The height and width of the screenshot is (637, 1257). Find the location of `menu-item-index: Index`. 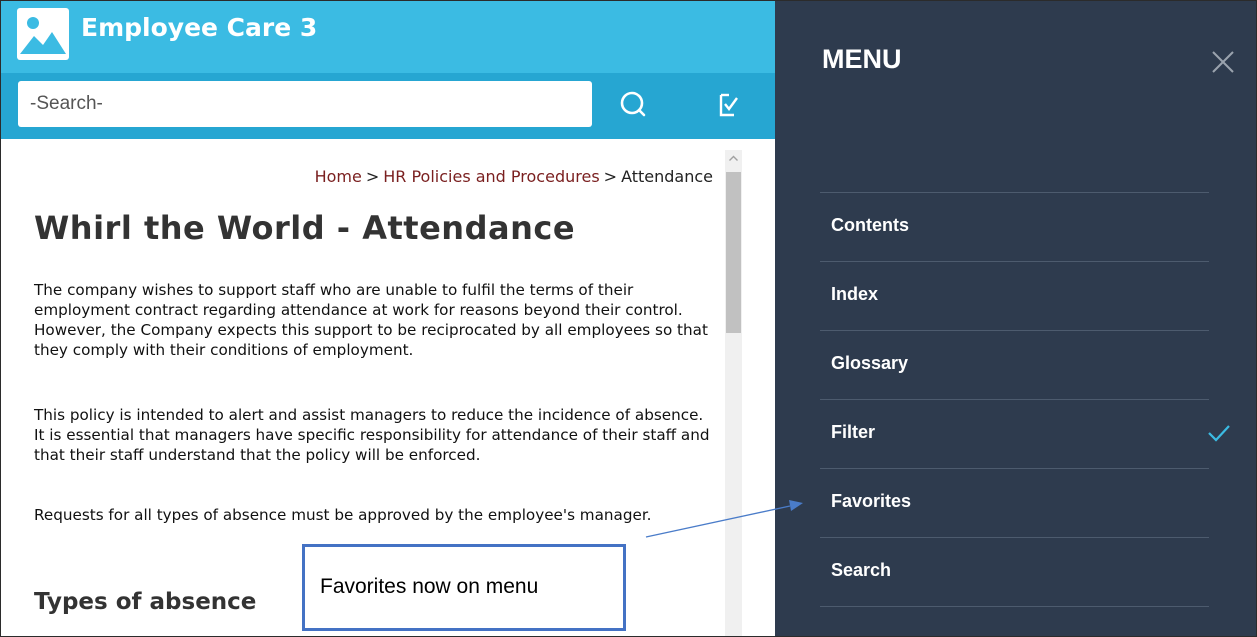

menu-item-index: Index is located at coordinates (1029, 296).